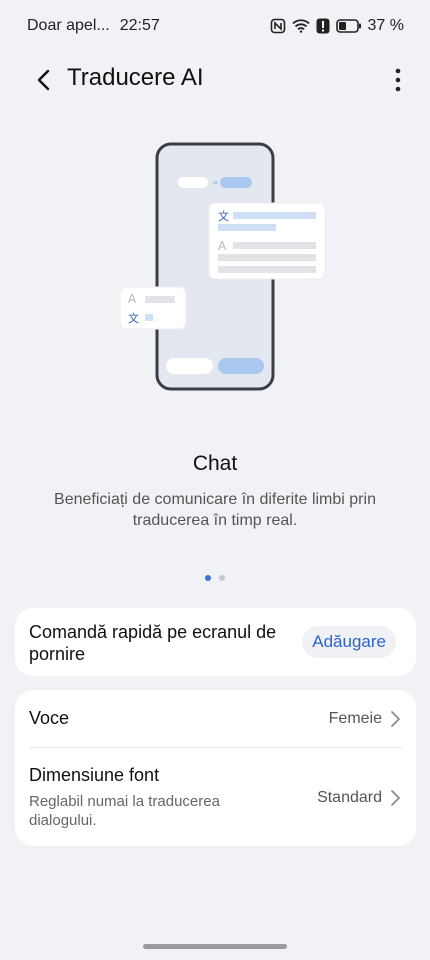 This screenshot has width=430, height=960. What do you see at coordinates (385, 25) in the screenshot?
I see `battery-percent: 37 %` at bounding box center [385, 25].